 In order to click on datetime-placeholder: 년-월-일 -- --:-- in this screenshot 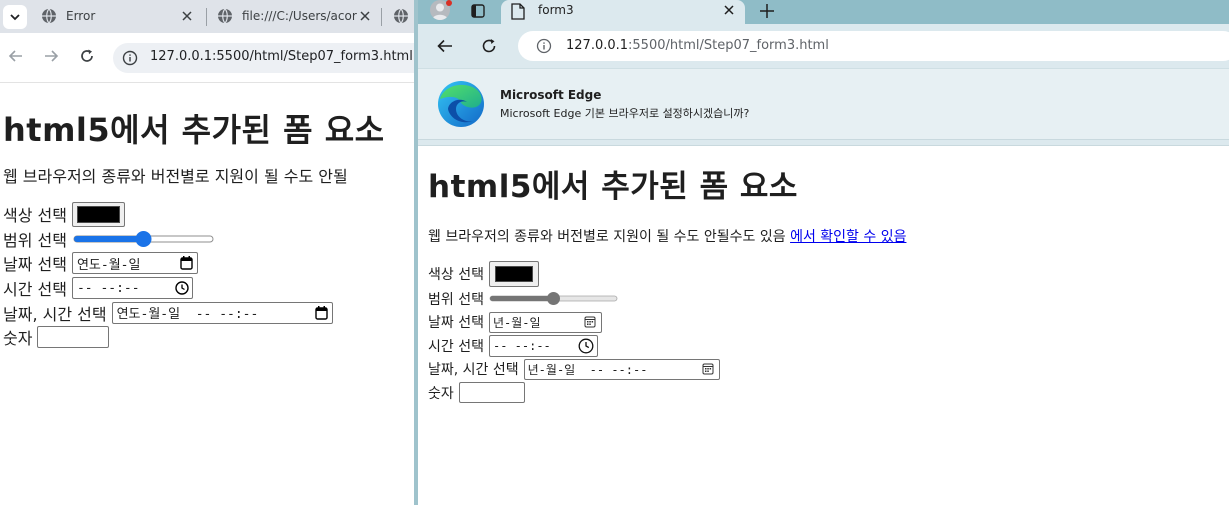, I will do `click(587, 369)`.